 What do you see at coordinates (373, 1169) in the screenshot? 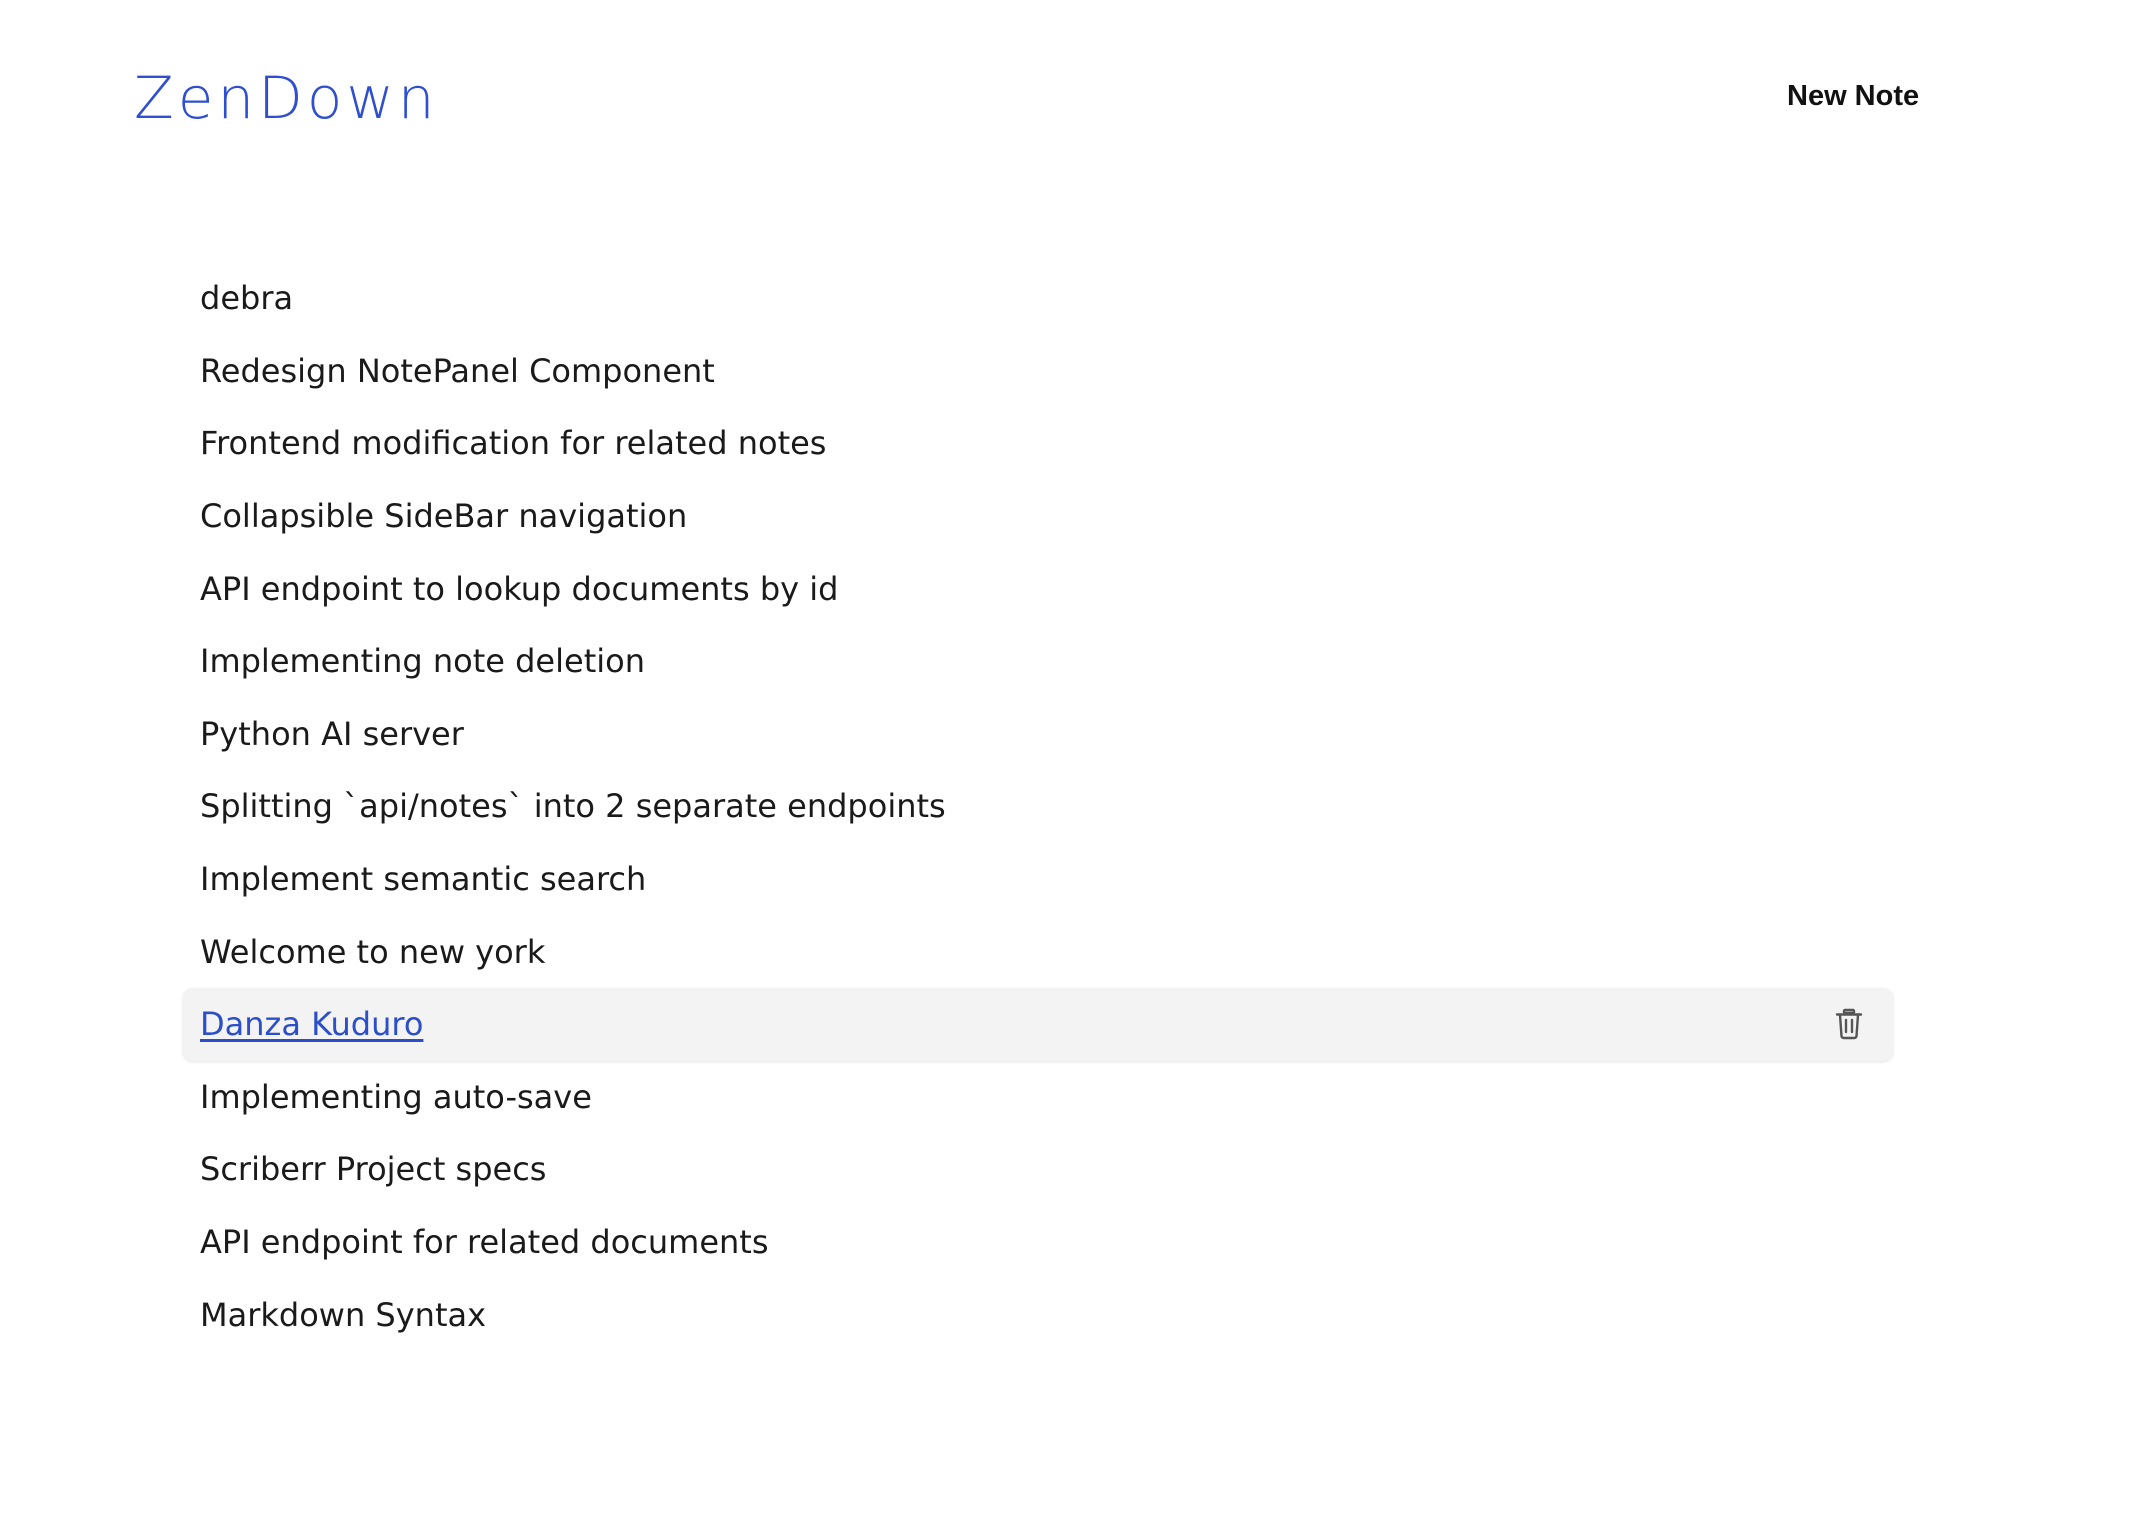
I see `note-title: Scriberr Project specs` at bounding box center [373, 1169].